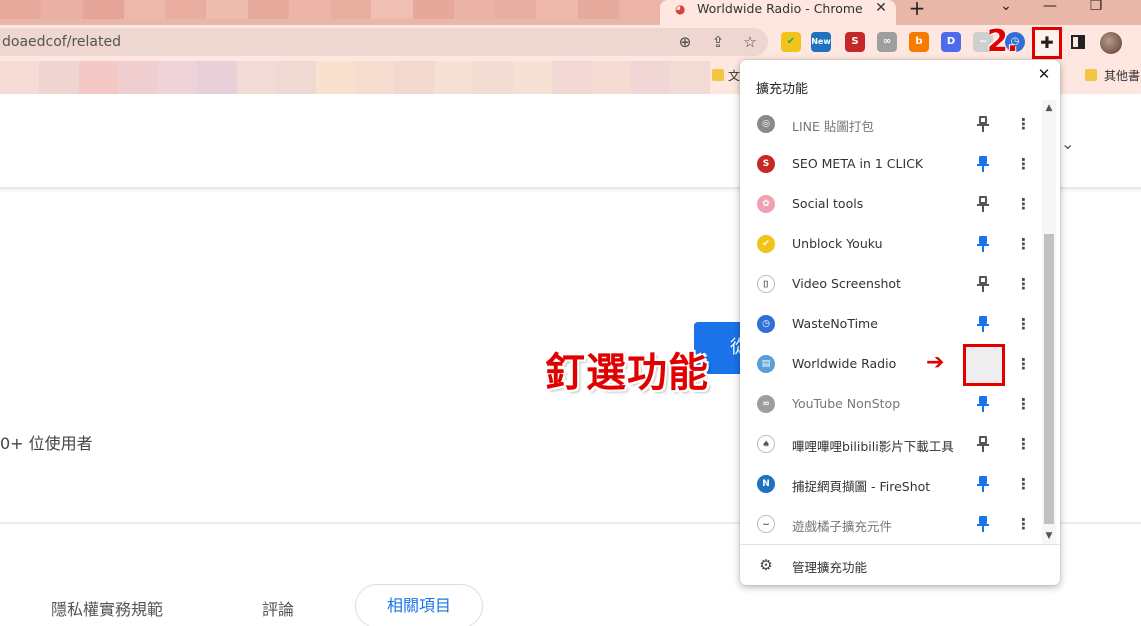 The height and width of the screenshot is (626, 1141). I want to click on side-panel-icon, so click(1078, 42).